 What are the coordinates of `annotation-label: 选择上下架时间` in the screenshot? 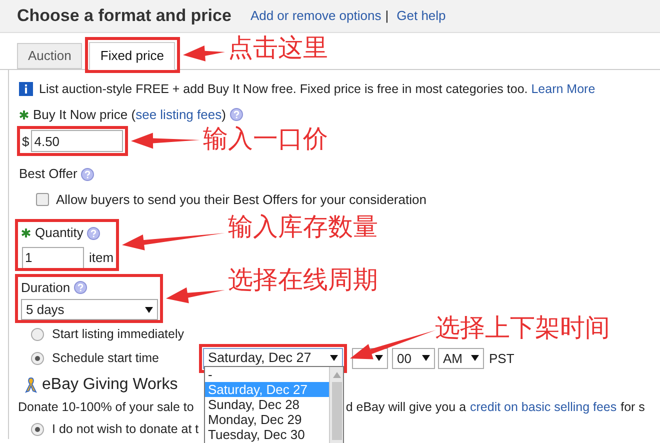 It's located at (522, 328).